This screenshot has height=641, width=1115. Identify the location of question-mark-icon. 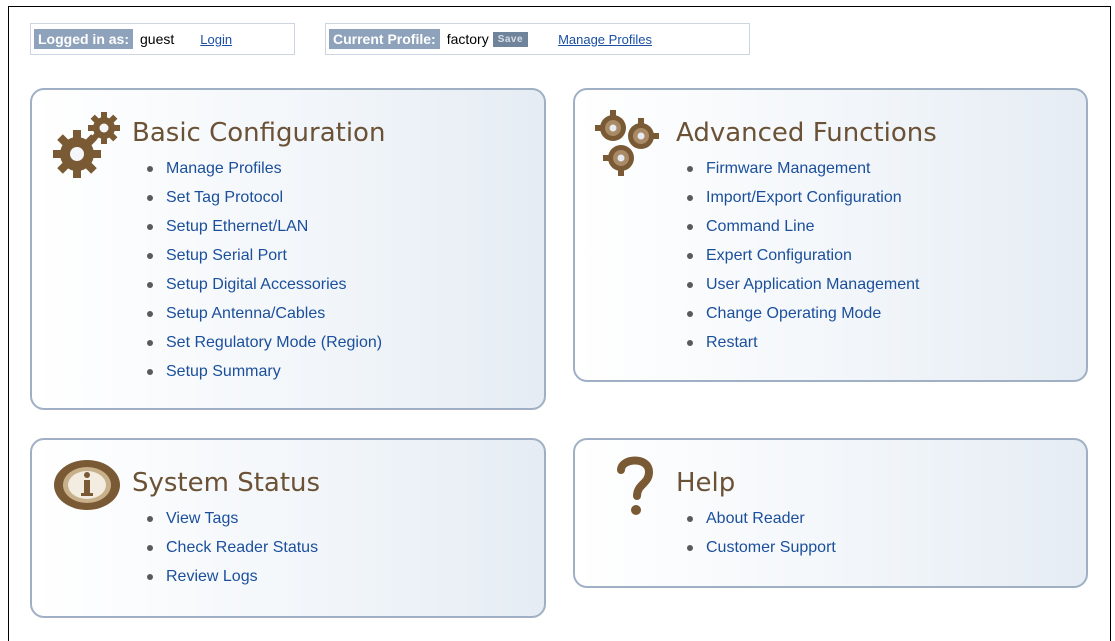
(635, 485).